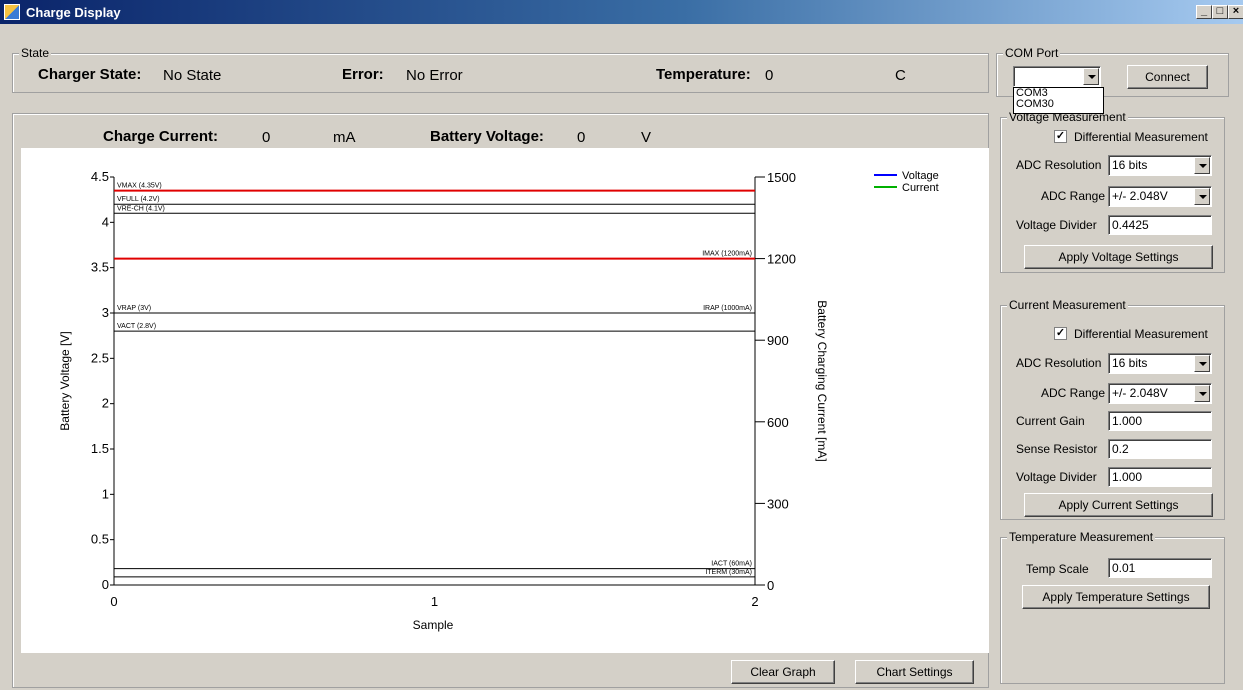 This screenshot has height=690, width=1243. What do you see at coordinates (1057, 449) in the screenshot?
I see `sense-resistor-label: Sense Resistor` at bounding box center [1057, 449].